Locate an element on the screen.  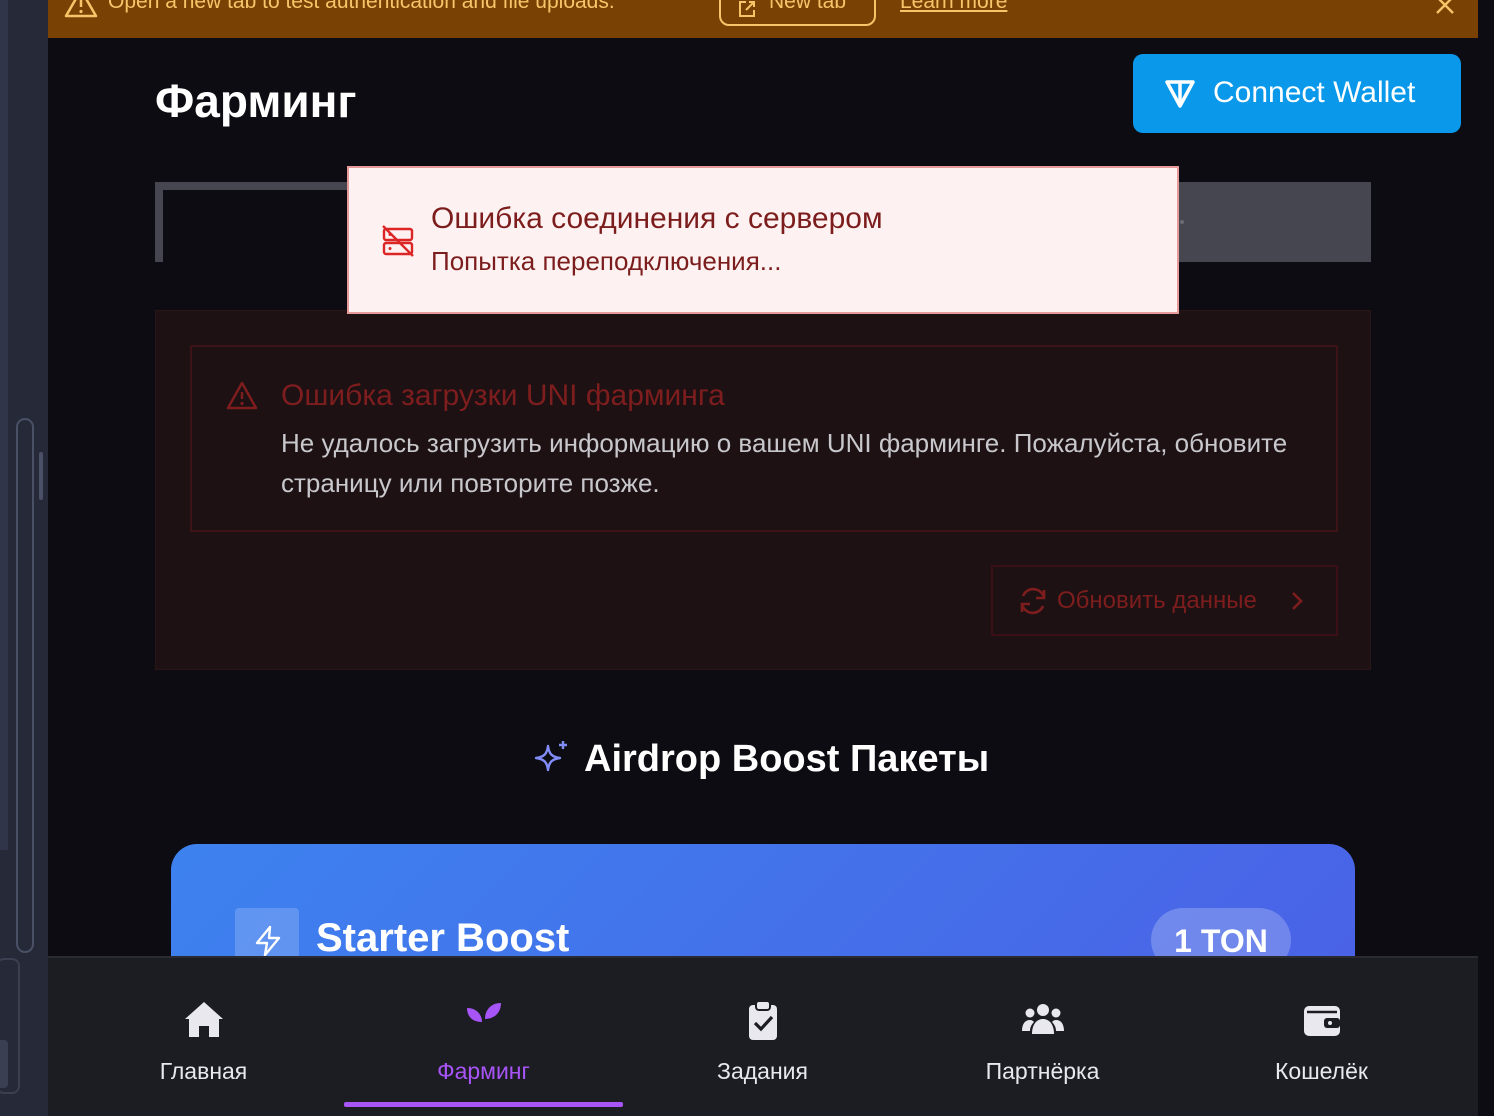
nav-item-home: Главная is located at coordinates (203, 1037).